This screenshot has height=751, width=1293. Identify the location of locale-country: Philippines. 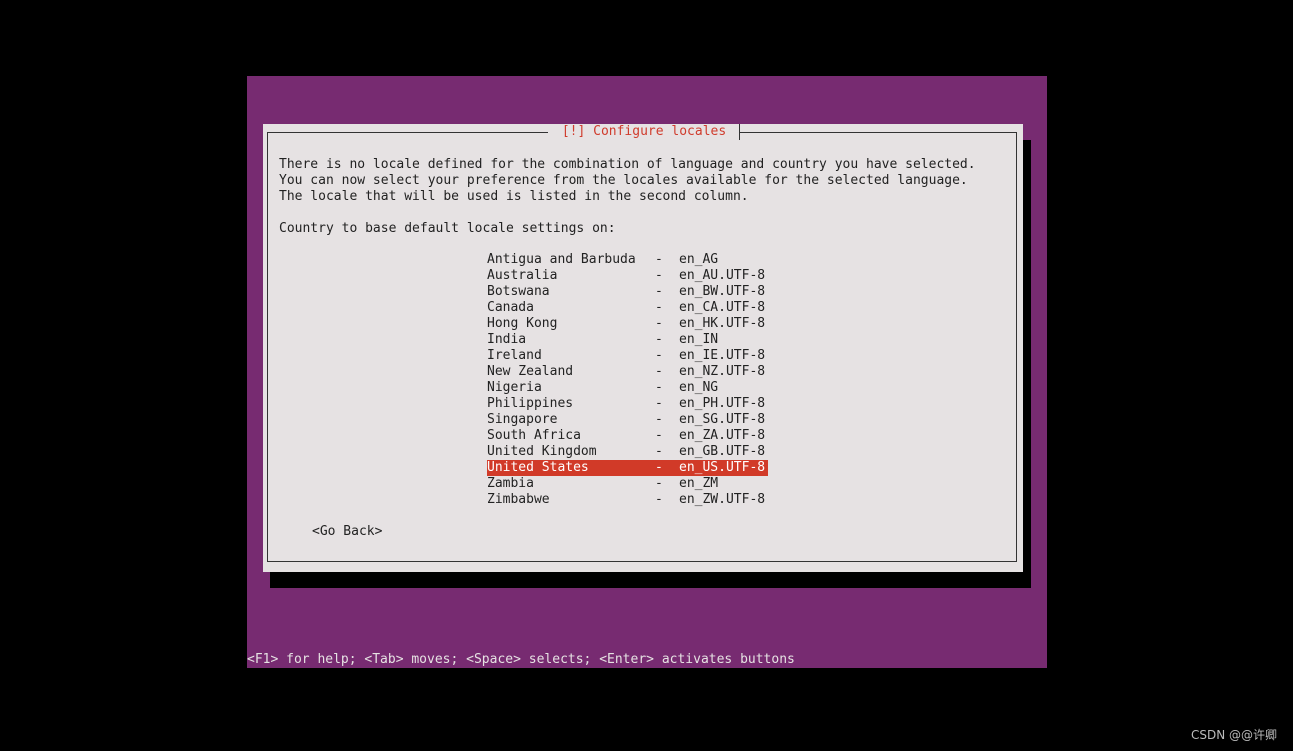
(530, 403).